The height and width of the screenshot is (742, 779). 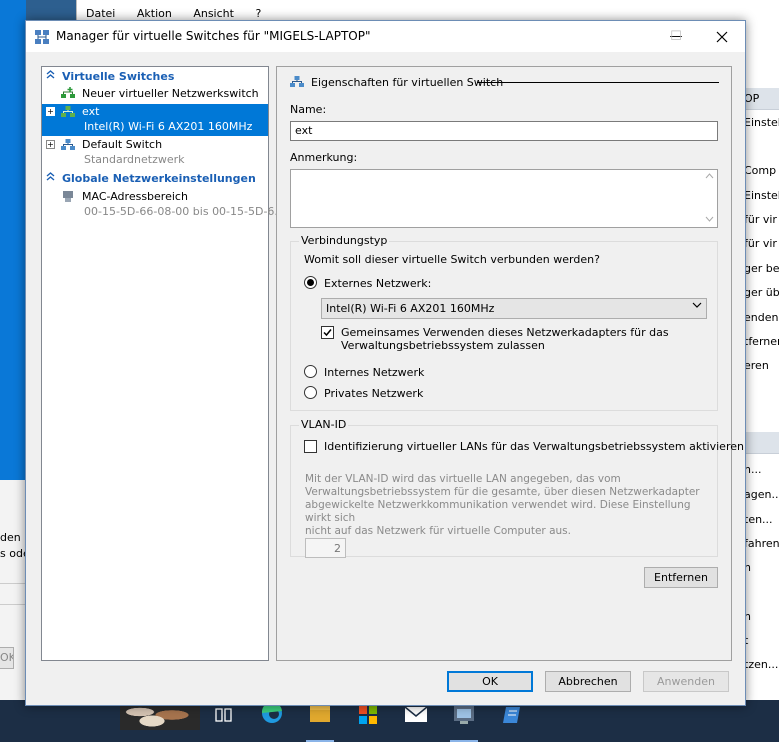 What do you see at coordinates (308, 109) in the screenshot?
I see `name-label: Name:` at bounding box center [308, 109].